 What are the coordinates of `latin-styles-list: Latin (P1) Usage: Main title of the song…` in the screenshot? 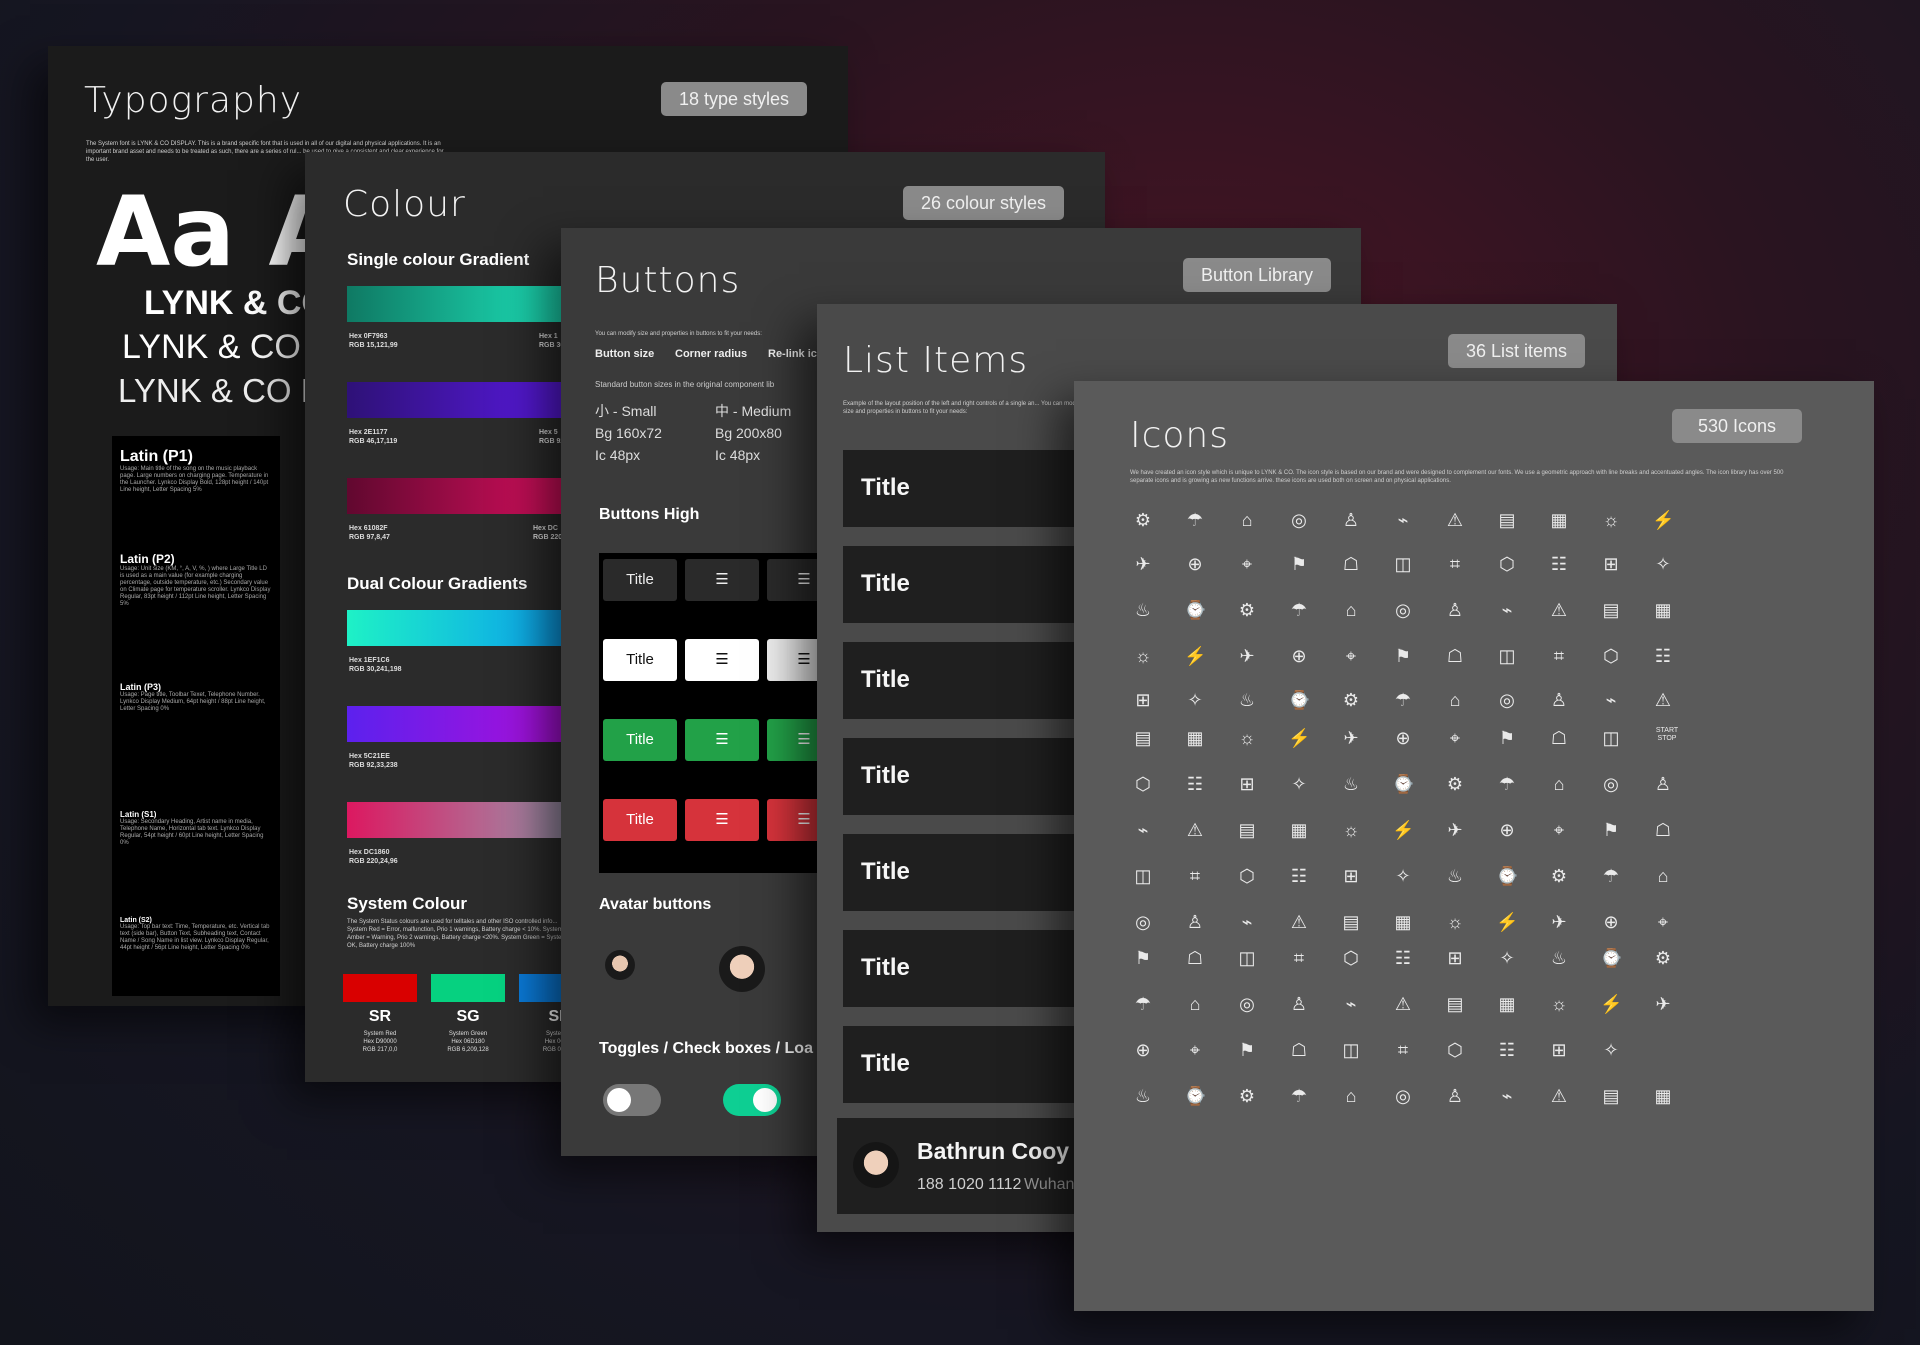 It's located at (196, 716).